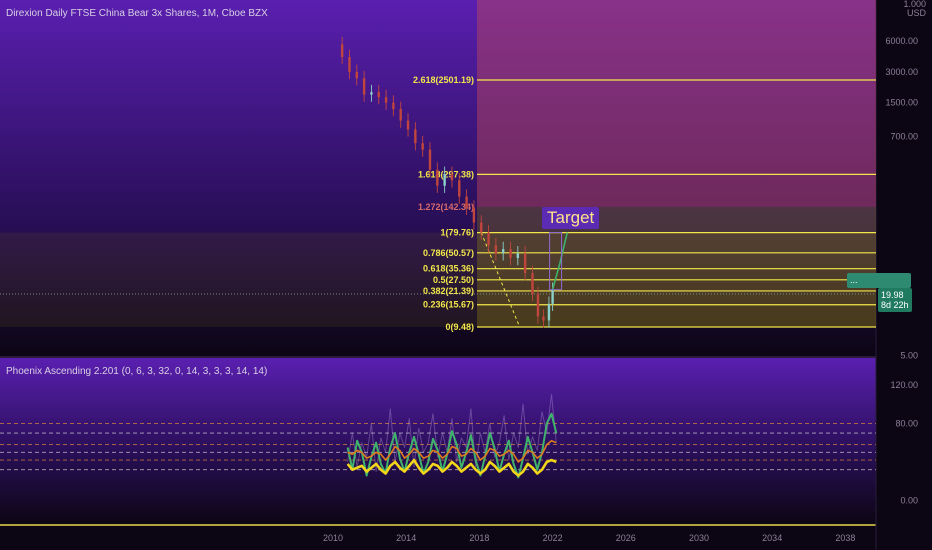 This screenshot has width=932, height=550. What do you see at coordinates (772, 538) in the screenshot?
I see `x-tick: 2034` at bounding box center [772, 538].